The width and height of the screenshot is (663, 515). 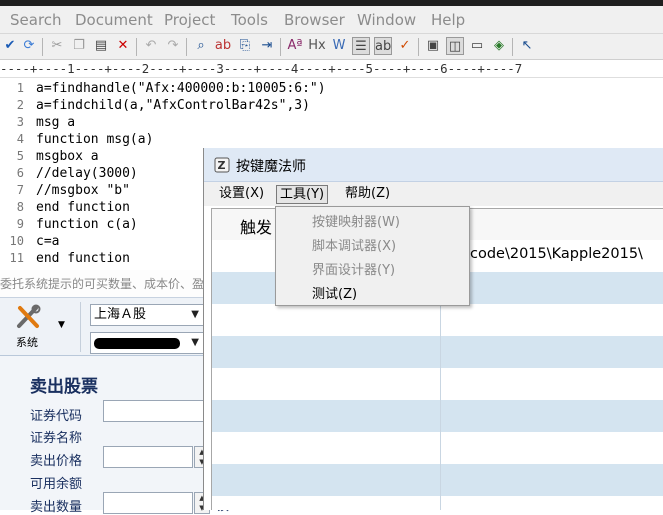 I want to click on menu-search: Search, so click(x=36, y=20).